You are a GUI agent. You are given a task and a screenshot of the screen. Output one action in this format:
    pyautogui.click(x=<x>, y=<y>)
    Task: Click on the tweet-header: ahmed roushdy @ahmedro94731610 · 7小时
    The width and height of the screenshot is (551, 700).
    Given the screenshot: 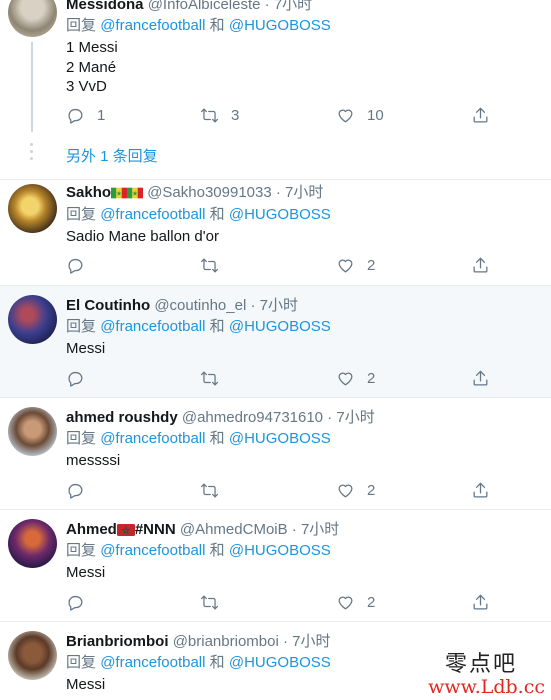 What is the action you would take?
    pyautogui.click(x=220, y=418)
    